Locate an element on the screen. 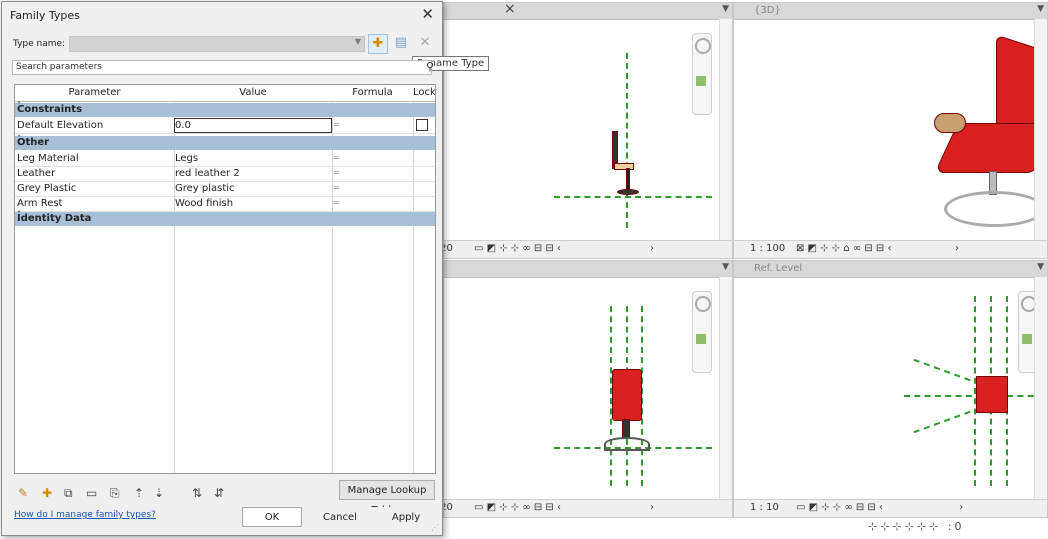 The height and width of the screenshot is (539, 1048). cancel-button: Cancel is located at coordinates (340, 517).